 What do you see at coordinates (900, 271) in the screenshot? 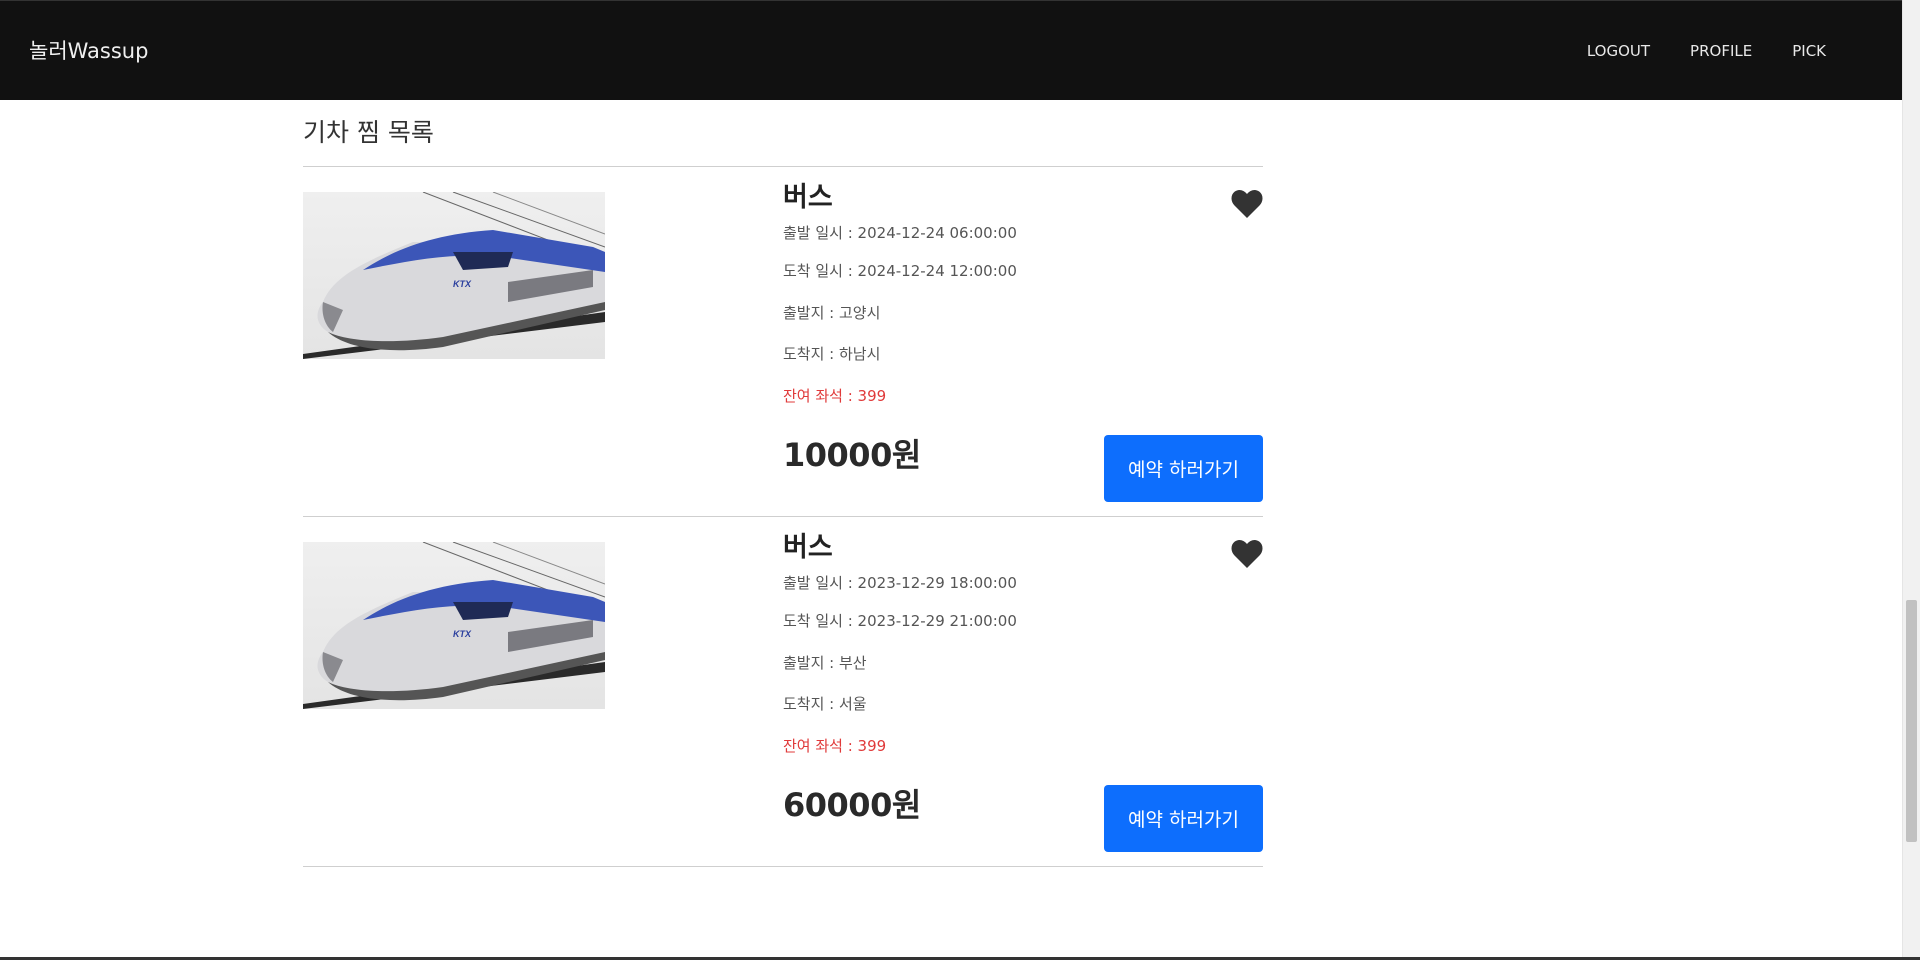
I see `arrival-time: 도착 일시 : 2024-12-24 12:00:00` at bounding box center [900, 271].